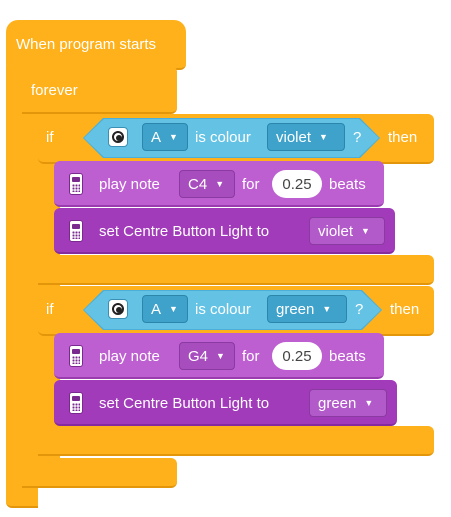  What do you see at coordinates (165, 137) in the screenshot?
I see `port-dropdown-1: A ▼` at bounding box center [165, 137].